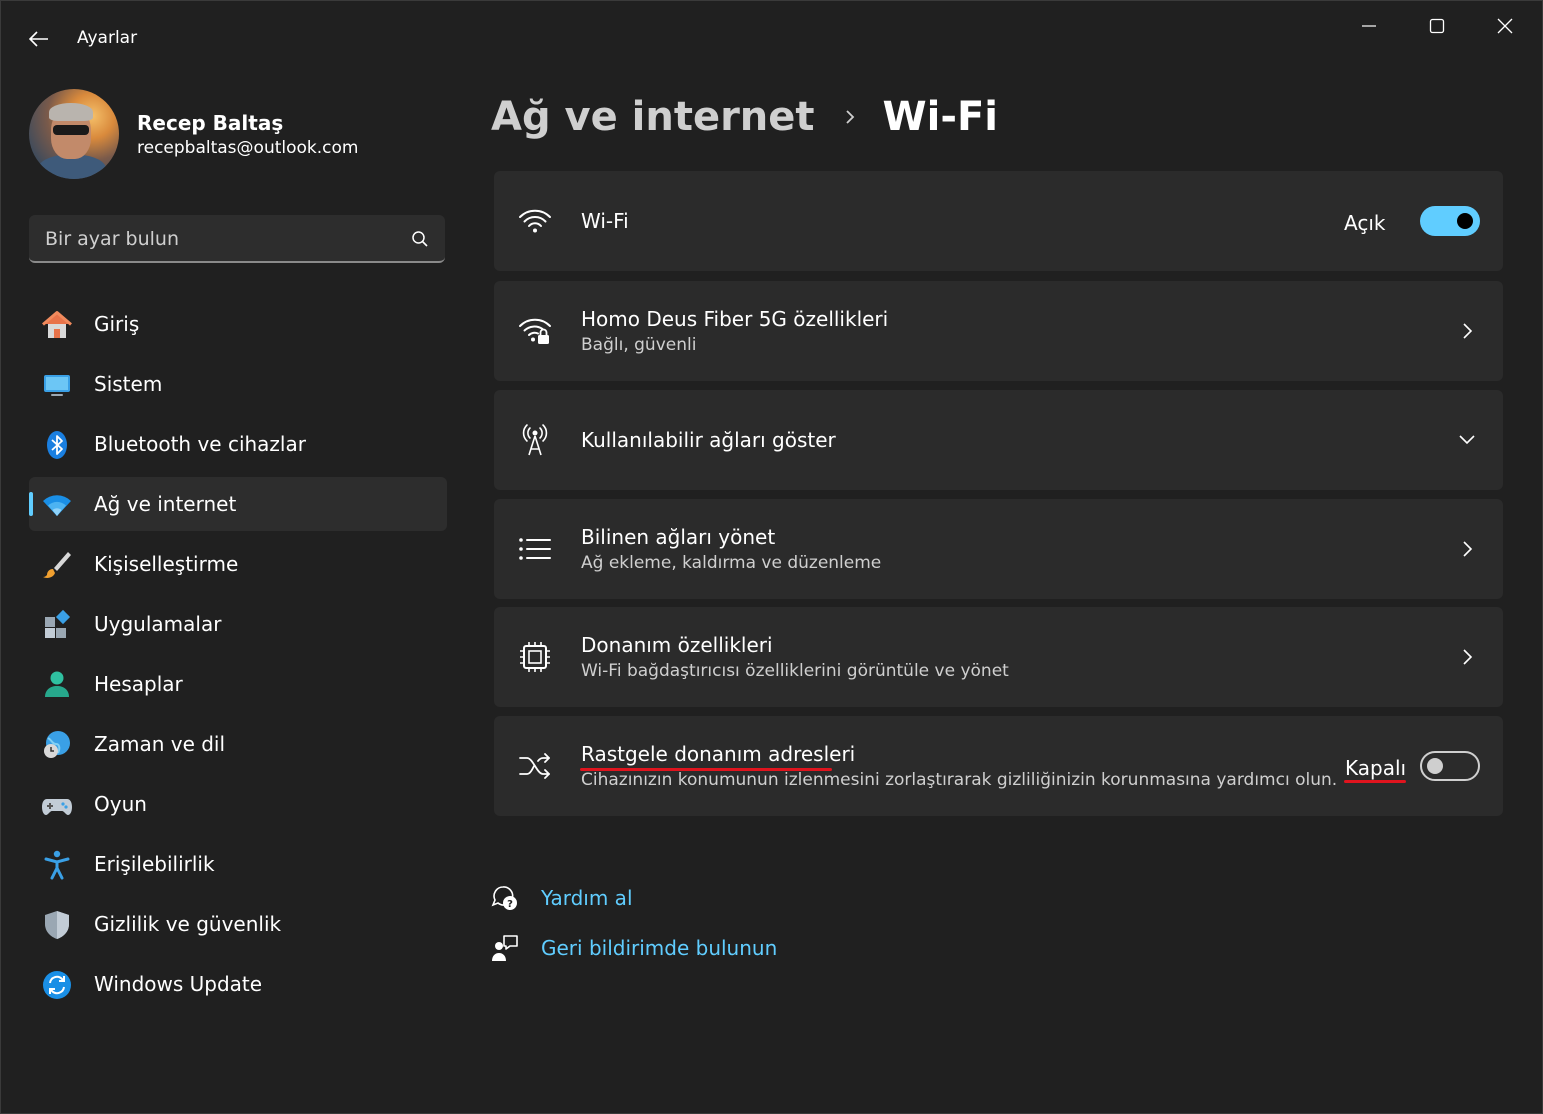 The image size is (1543, 1114). Describe the element at coordinates (166, 564) in the screenshot. I see `sidebar-item-label: Kişiselleştirme` at that location.